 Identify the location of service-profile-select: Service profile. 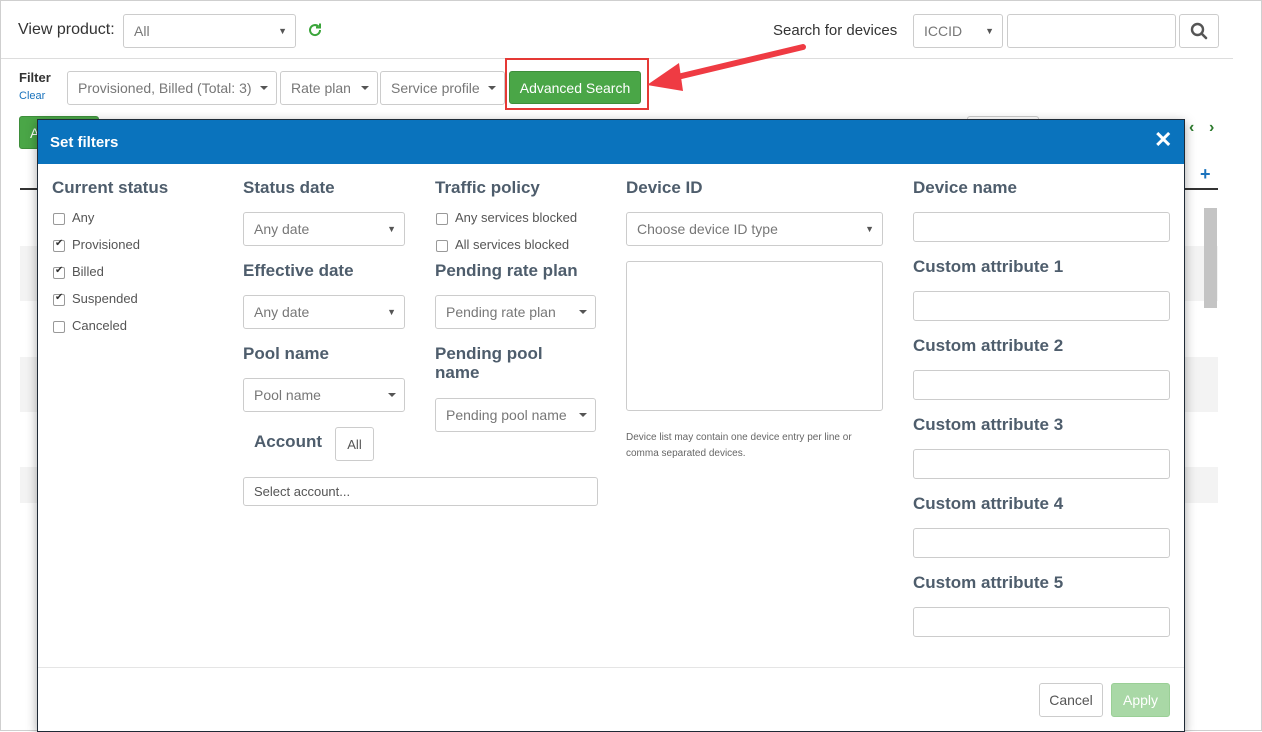
(442, 88).